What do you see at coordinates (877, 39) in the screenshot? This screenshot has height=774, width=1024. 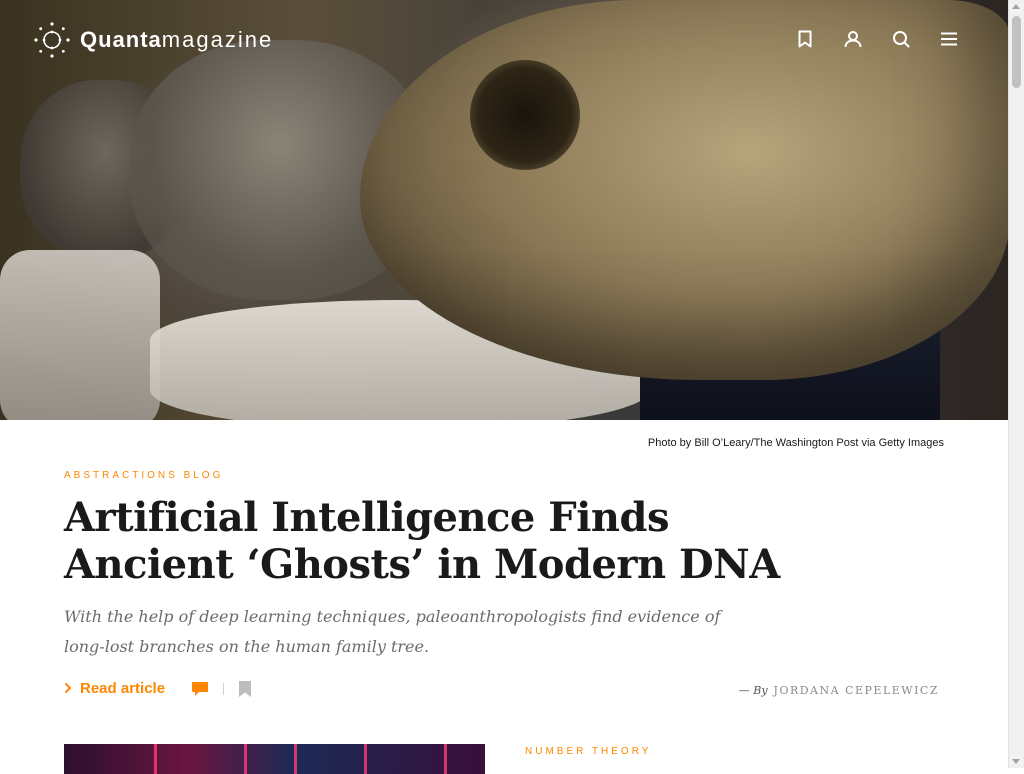 I see `header-actions` at bounding box center [877, 39].